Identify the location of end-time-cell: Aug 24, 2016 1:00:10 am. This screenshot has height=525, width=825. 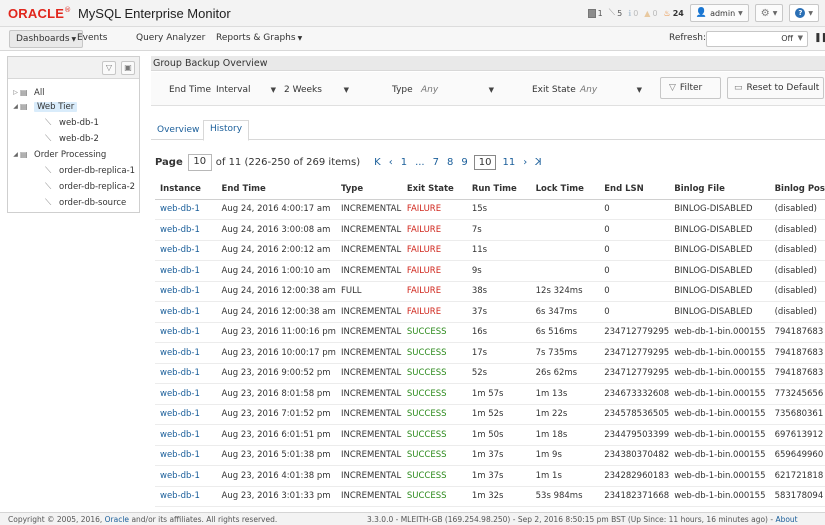
(276, 271).